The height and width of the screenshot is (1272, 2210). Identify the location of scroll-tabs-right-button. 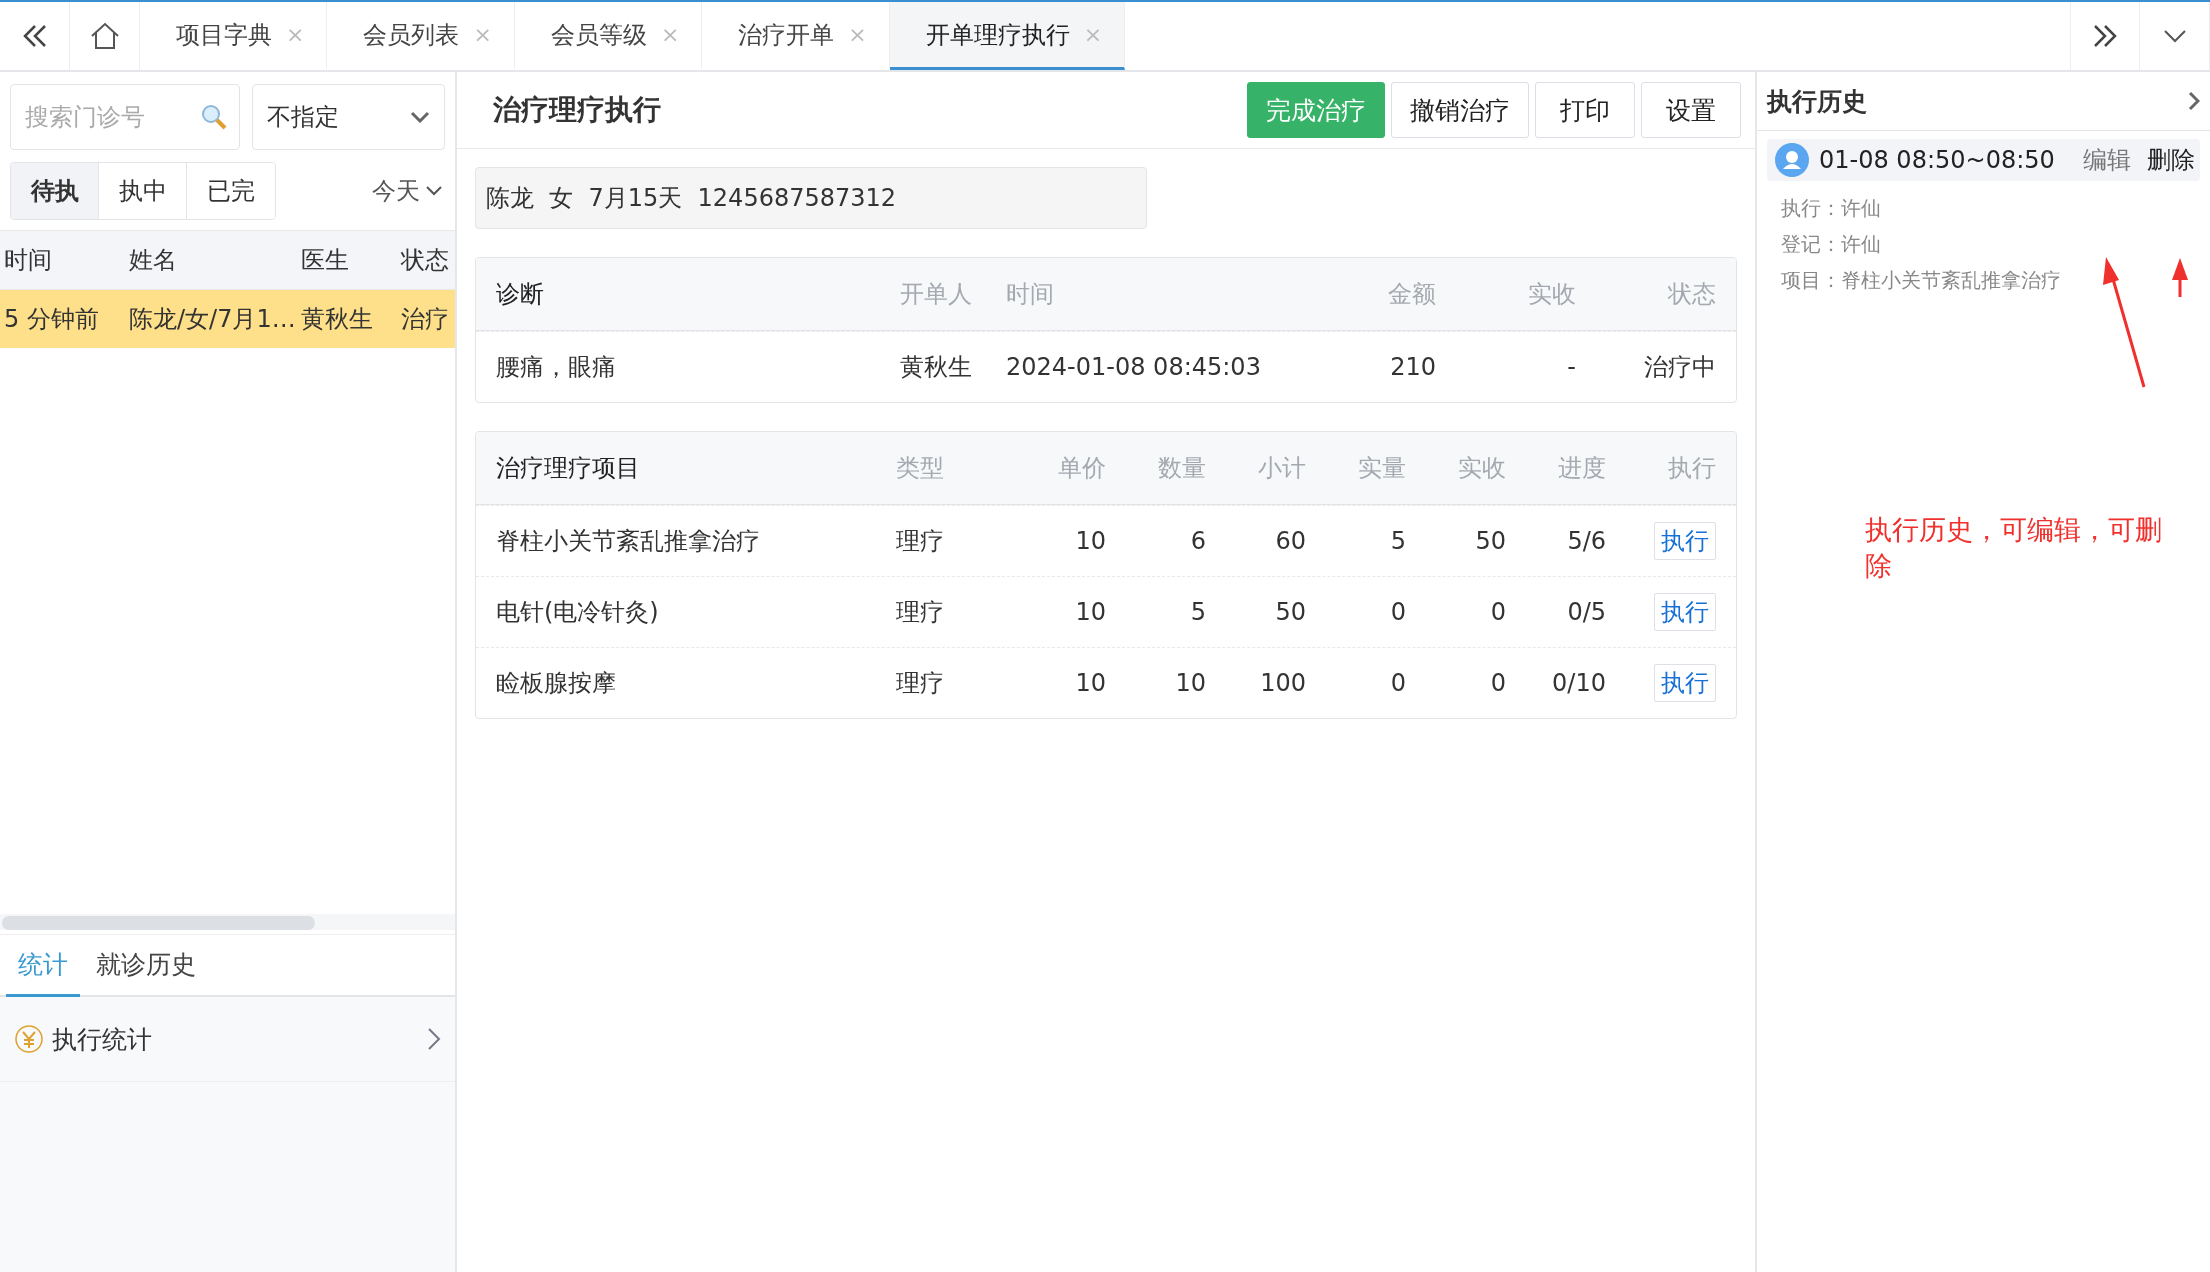
(2105, 36).